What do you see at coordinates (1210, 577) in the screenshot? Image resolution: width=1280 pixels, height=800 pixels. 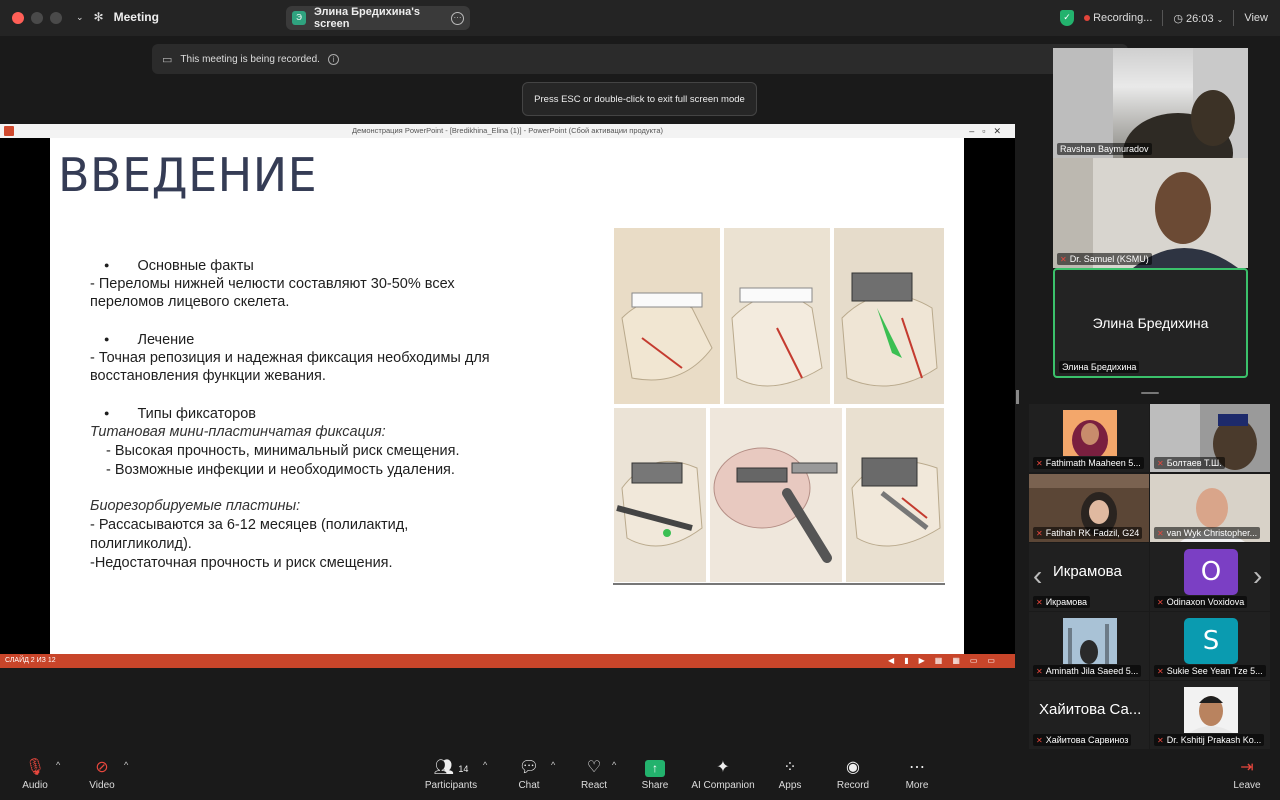 I see `video-tile: O ✕ Odinaxon Voxidova` at bounding box center [1210, 577].